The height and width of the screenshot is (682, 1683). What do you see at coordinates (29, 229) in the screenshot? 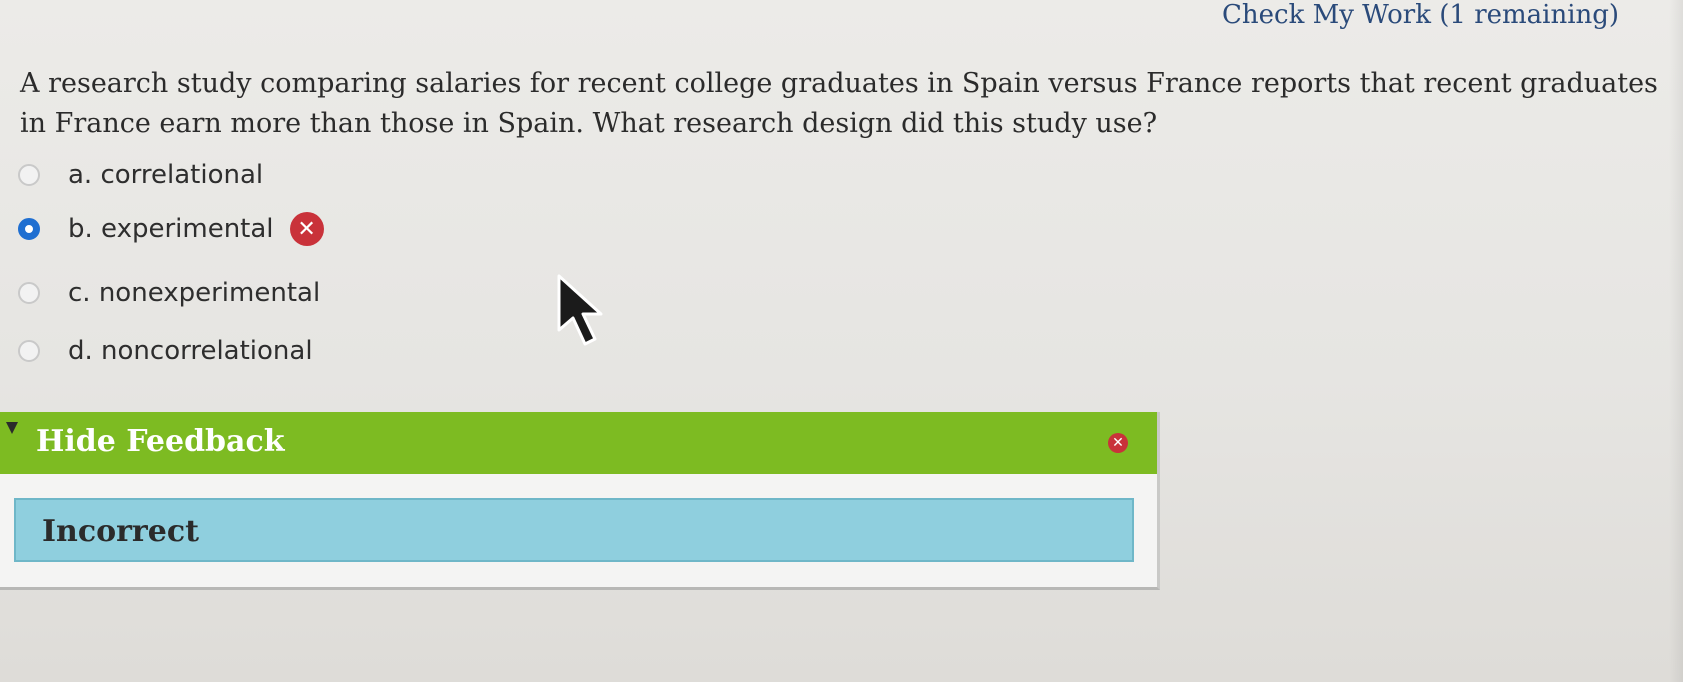
I see `radio-button-selected` at bounding box center [29, 229].